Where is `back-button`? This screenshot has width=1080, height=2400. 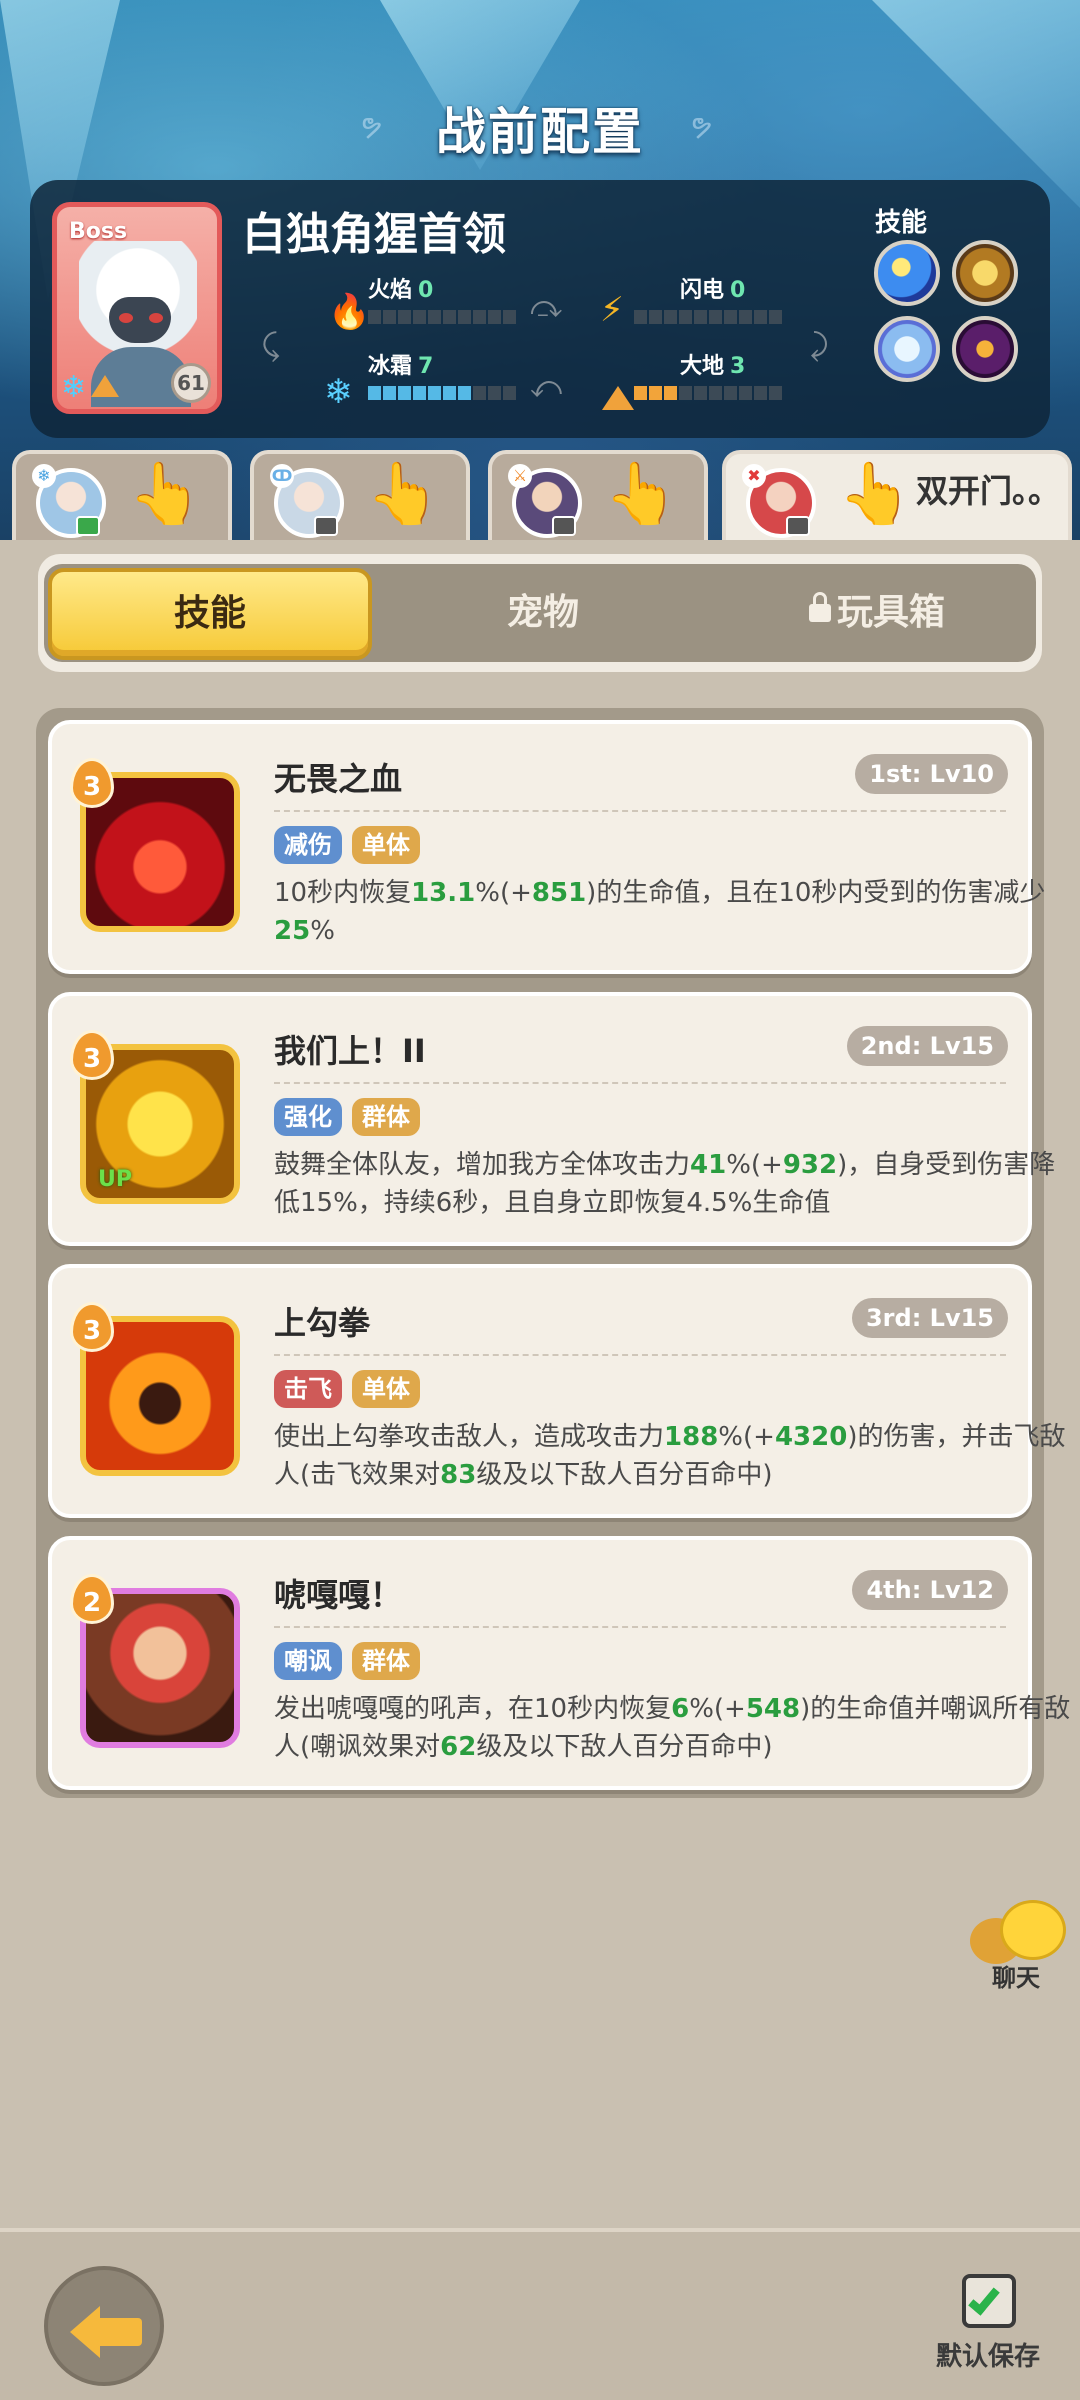 back-button is located at coordinates (104, 2326).